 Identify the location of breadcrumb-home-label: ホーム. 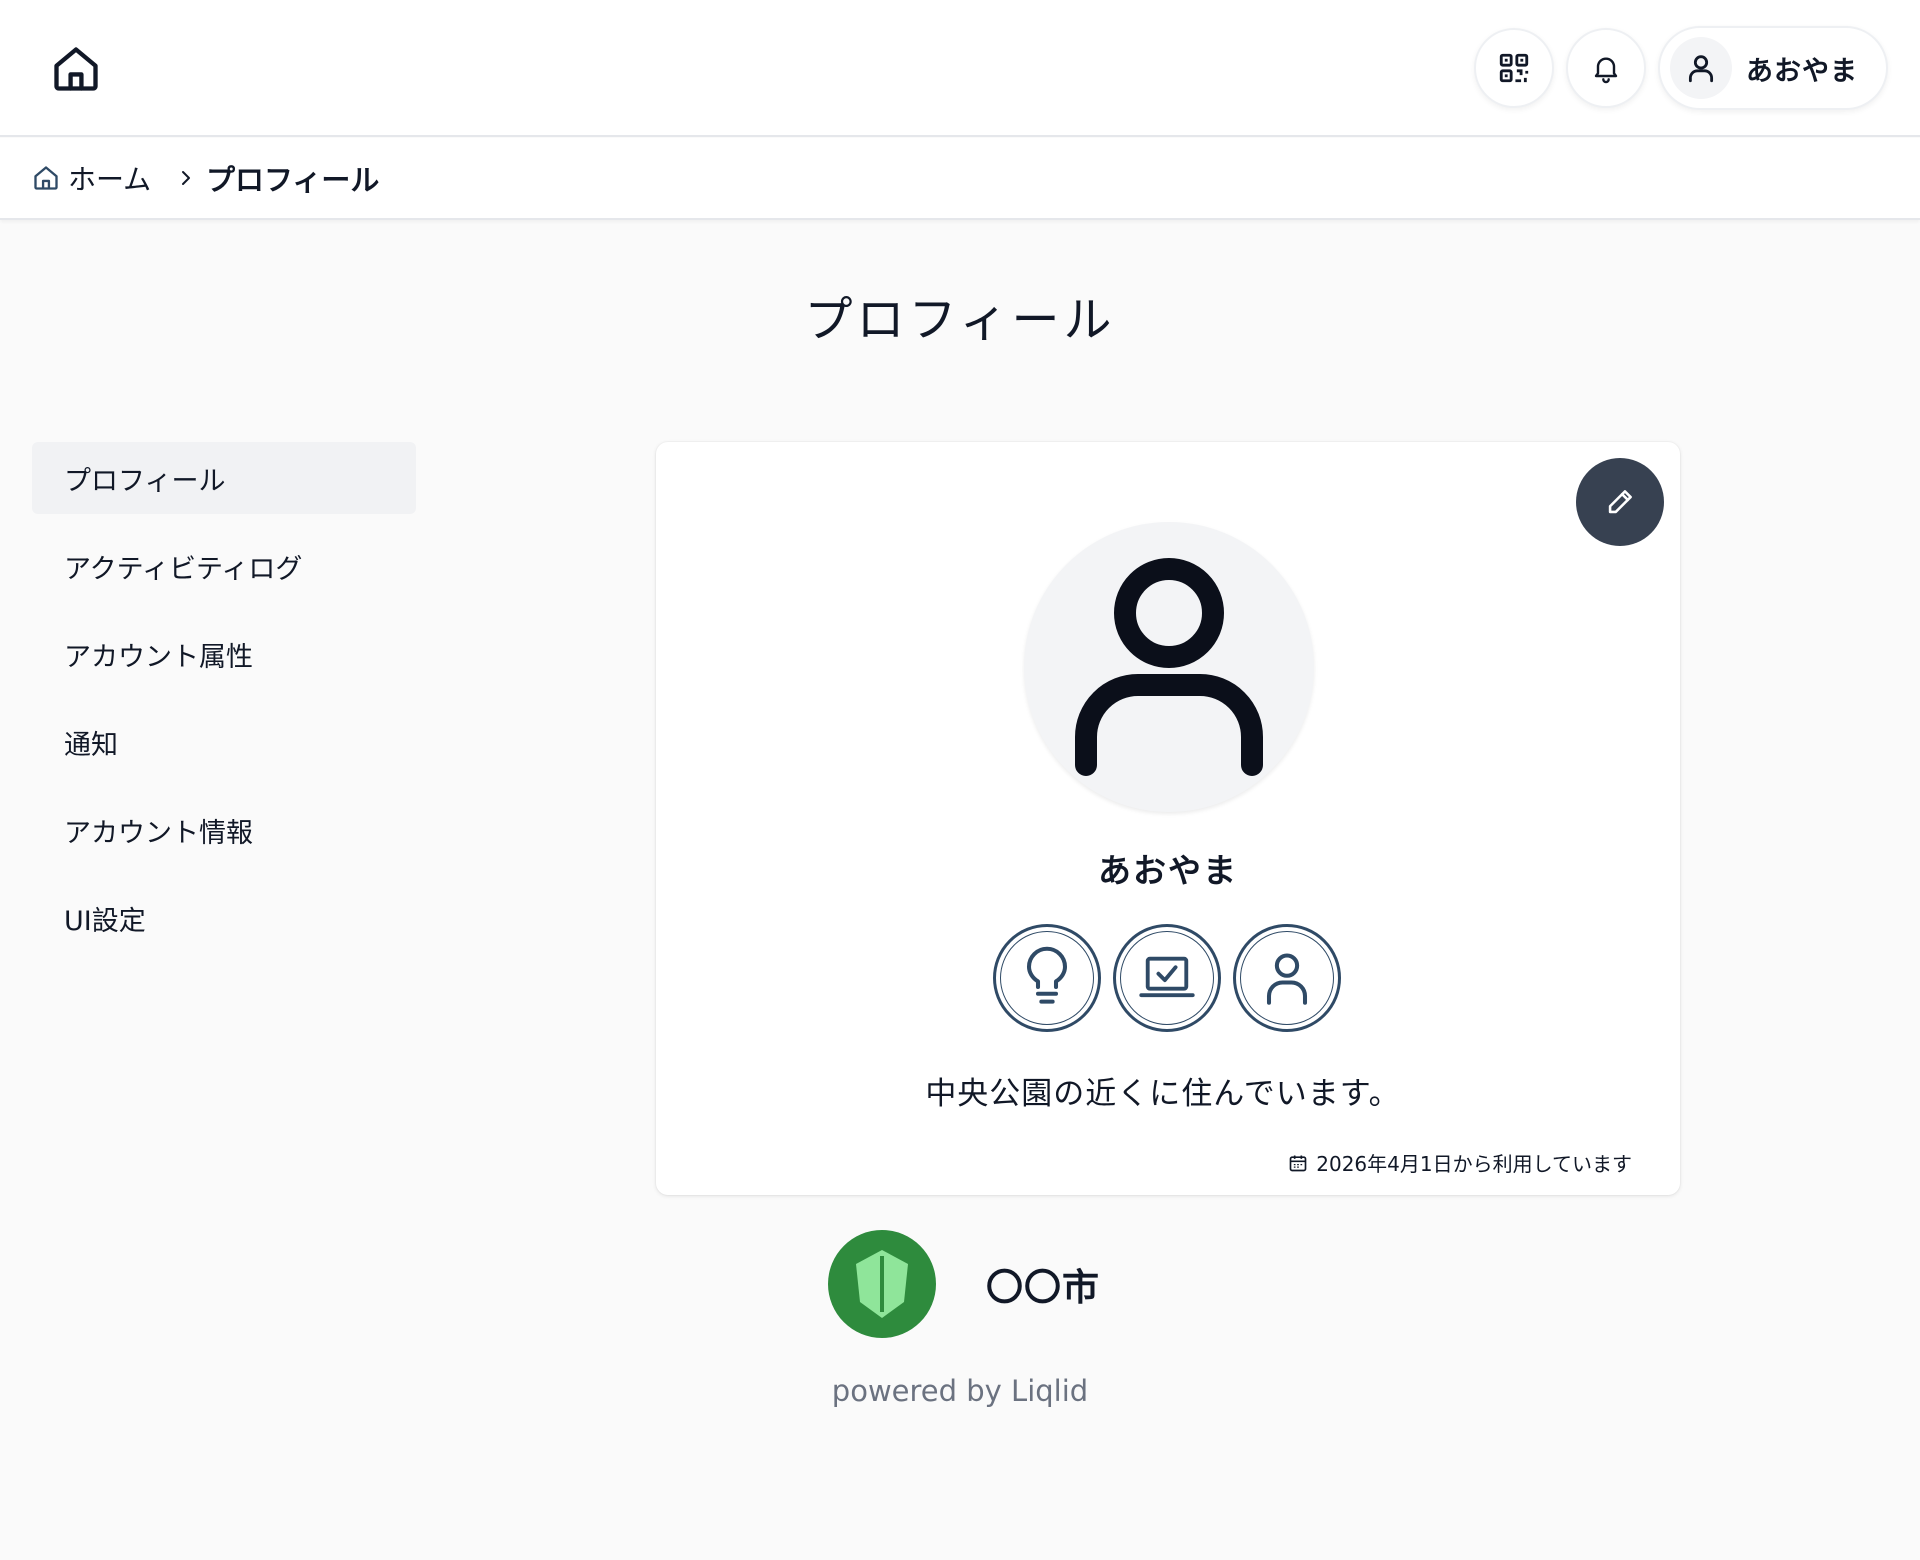
(110, 179).